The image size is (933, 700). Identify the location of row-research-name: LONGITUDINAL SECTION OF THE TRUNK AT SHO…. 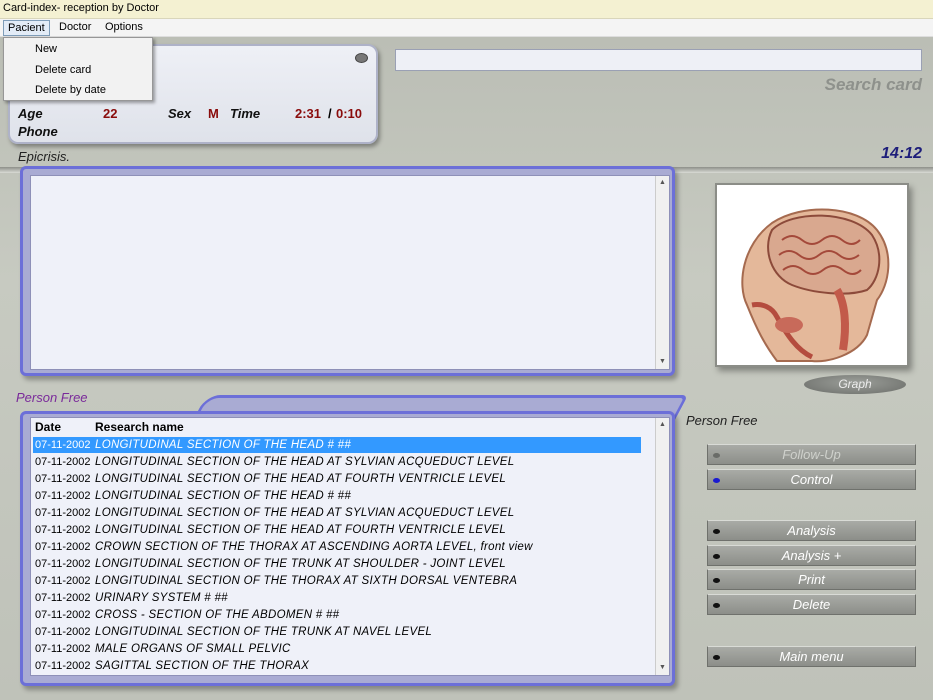
(300, 564).